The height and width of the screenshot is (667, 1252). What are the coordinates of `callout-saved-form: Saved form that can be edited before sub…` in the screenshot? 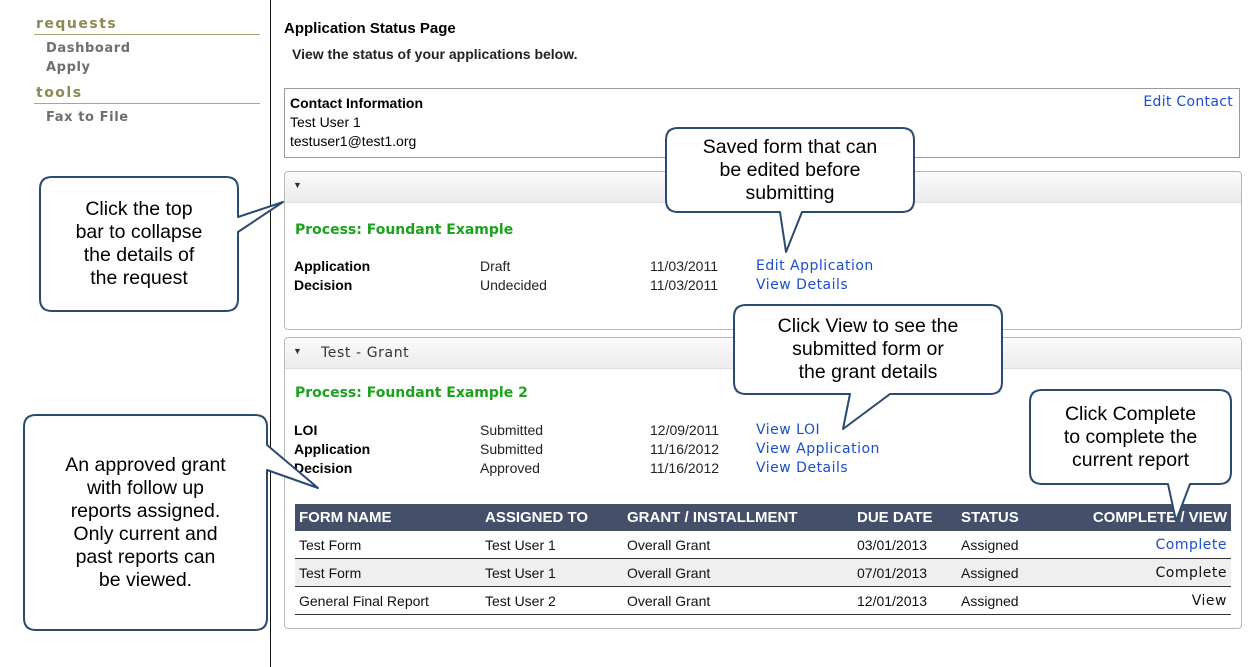 It's located at (790, 169).